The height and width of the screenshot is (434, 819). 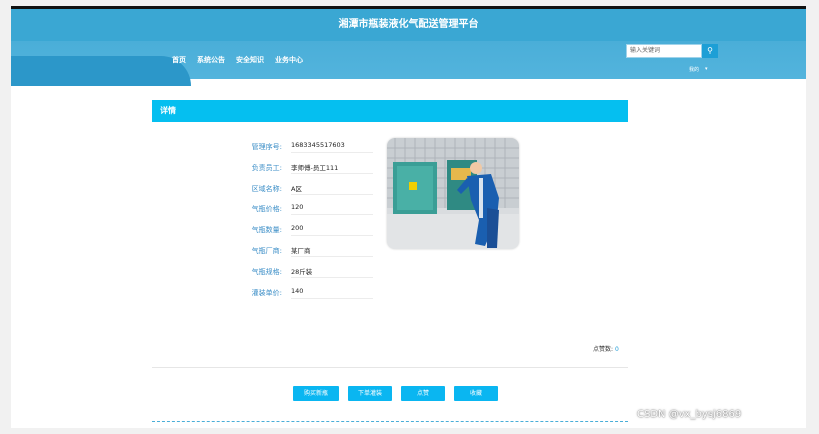 I want to click on likes-label: 点赞数:, so click(x=603, y=349).